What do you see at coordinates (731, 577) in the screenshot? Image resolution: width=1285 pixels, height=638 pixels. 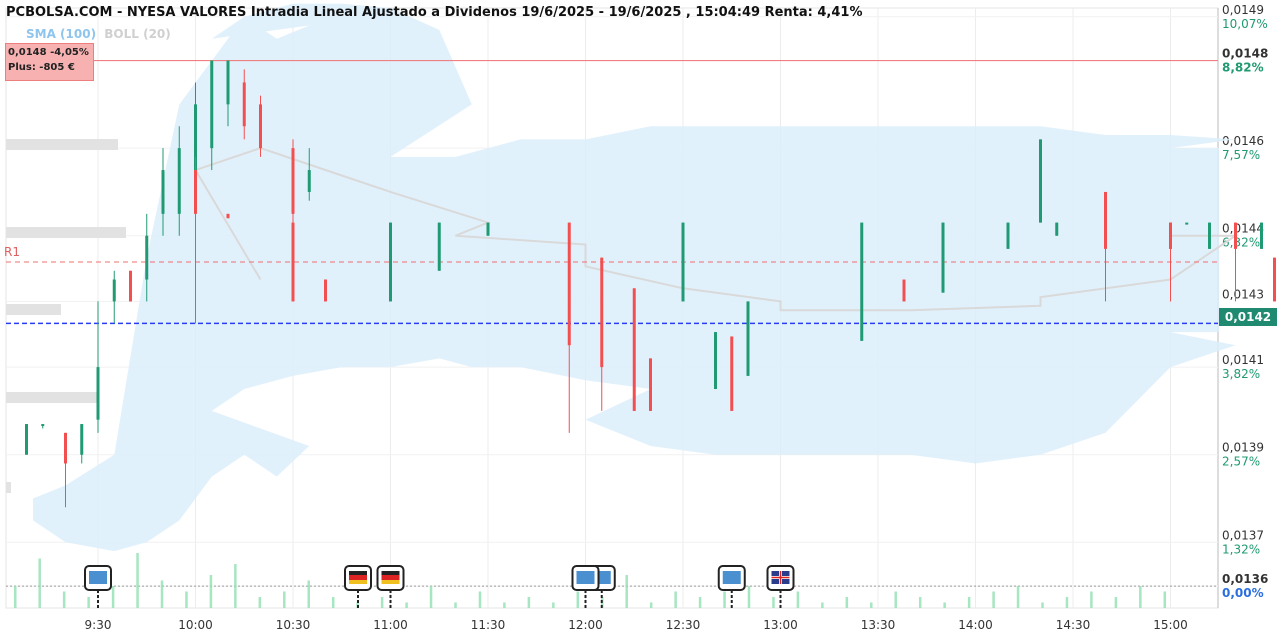 I see `chart-icon` at bounding box center [731, 577].